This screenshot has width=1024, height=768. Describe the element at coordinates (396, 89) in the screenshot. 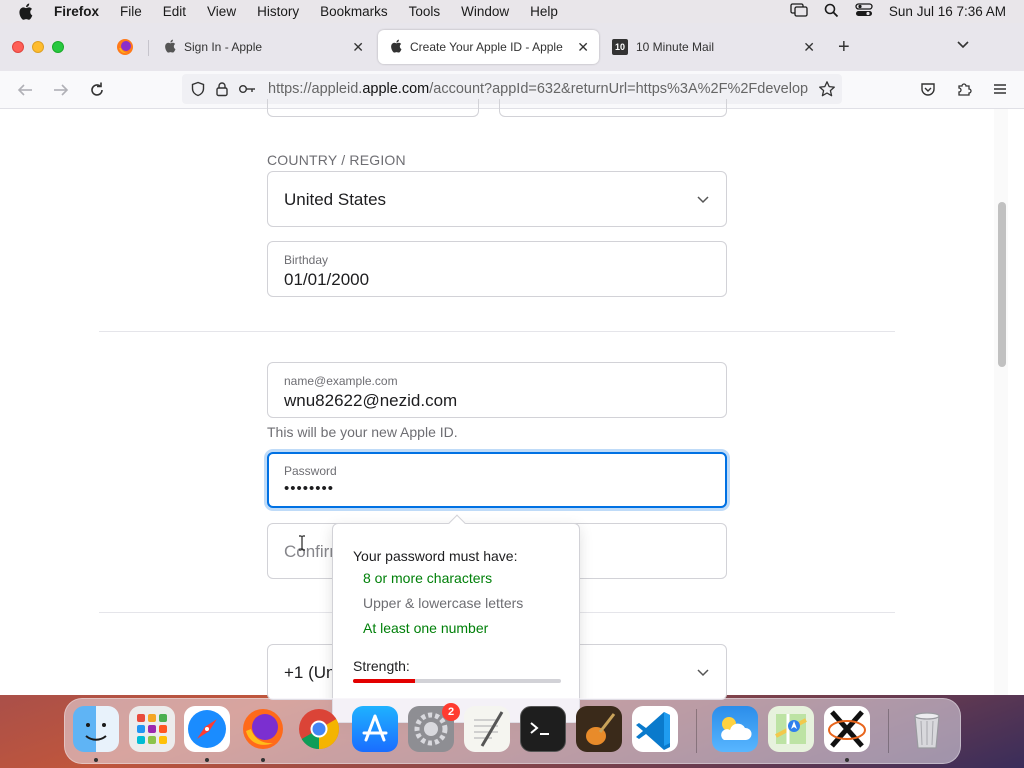

I see `url-host: apple.com` at that location.